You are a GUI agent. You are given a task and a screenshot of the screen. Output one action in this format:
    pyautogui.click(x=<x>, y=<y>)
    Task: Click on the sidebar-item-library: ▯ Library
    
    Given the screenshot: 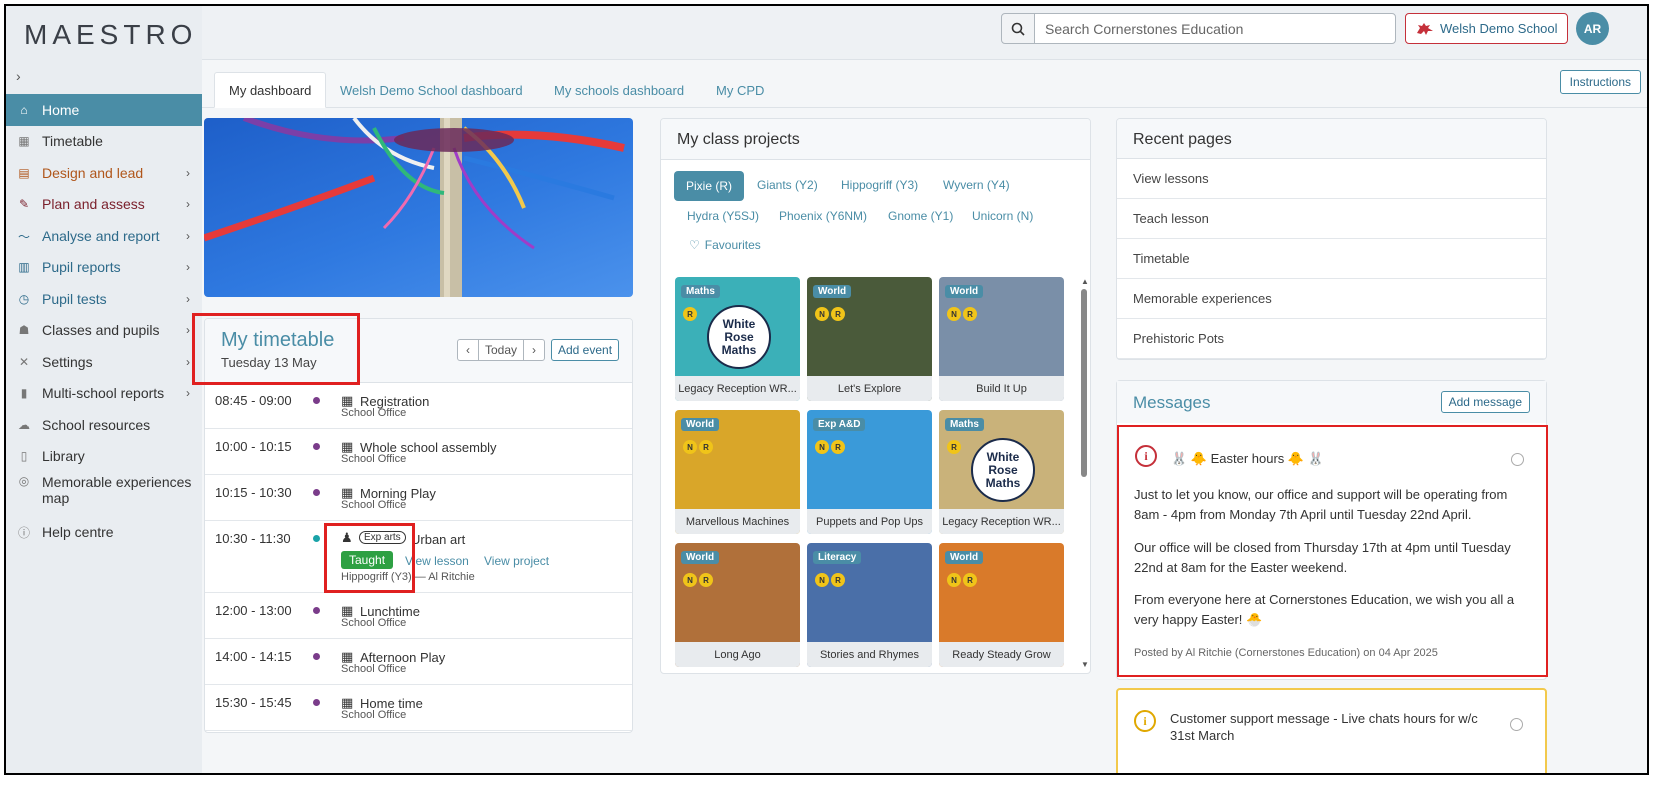 What is the action you would take?
    pyautogui.click(x=104, y=456)
    